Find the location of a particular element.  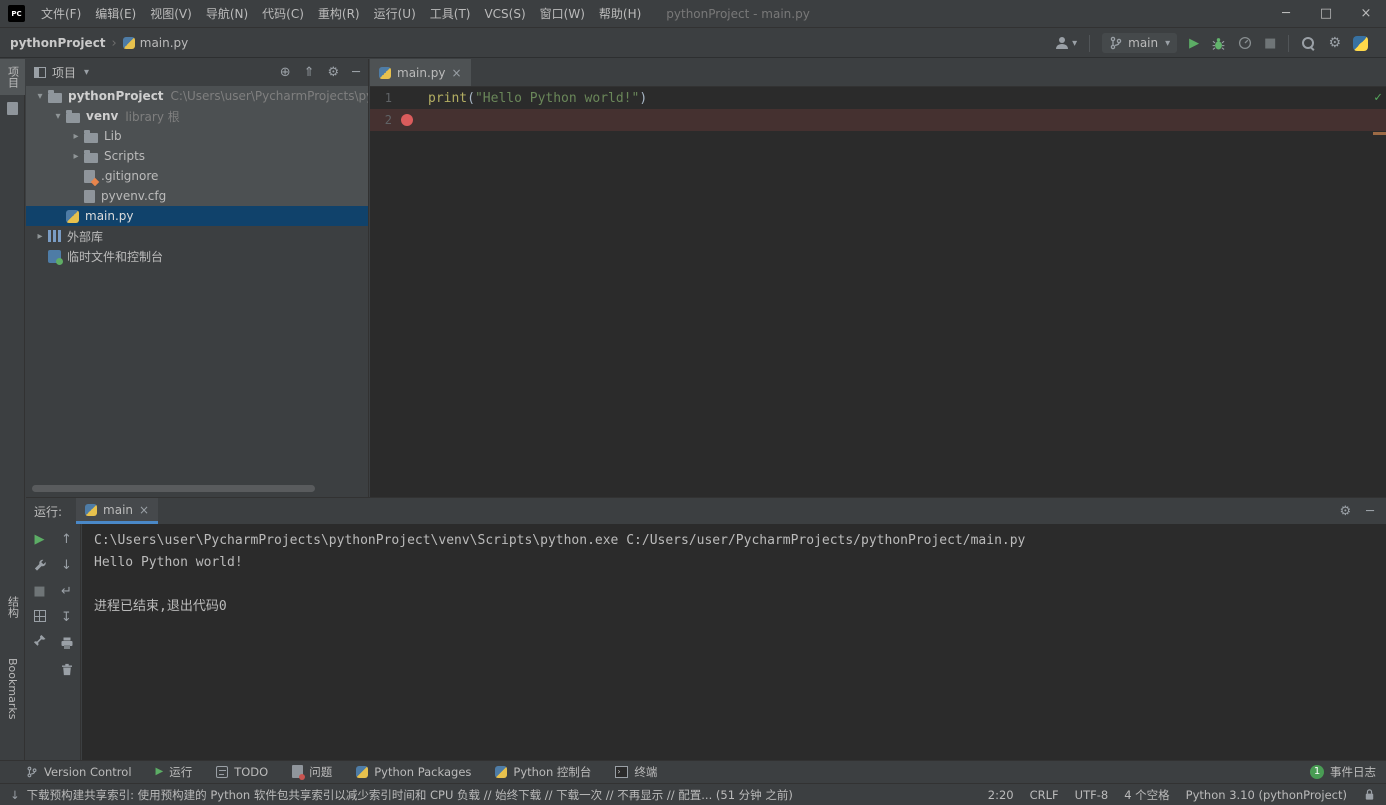

menu-run: 运行(U) is located at coordinates (395, 14).